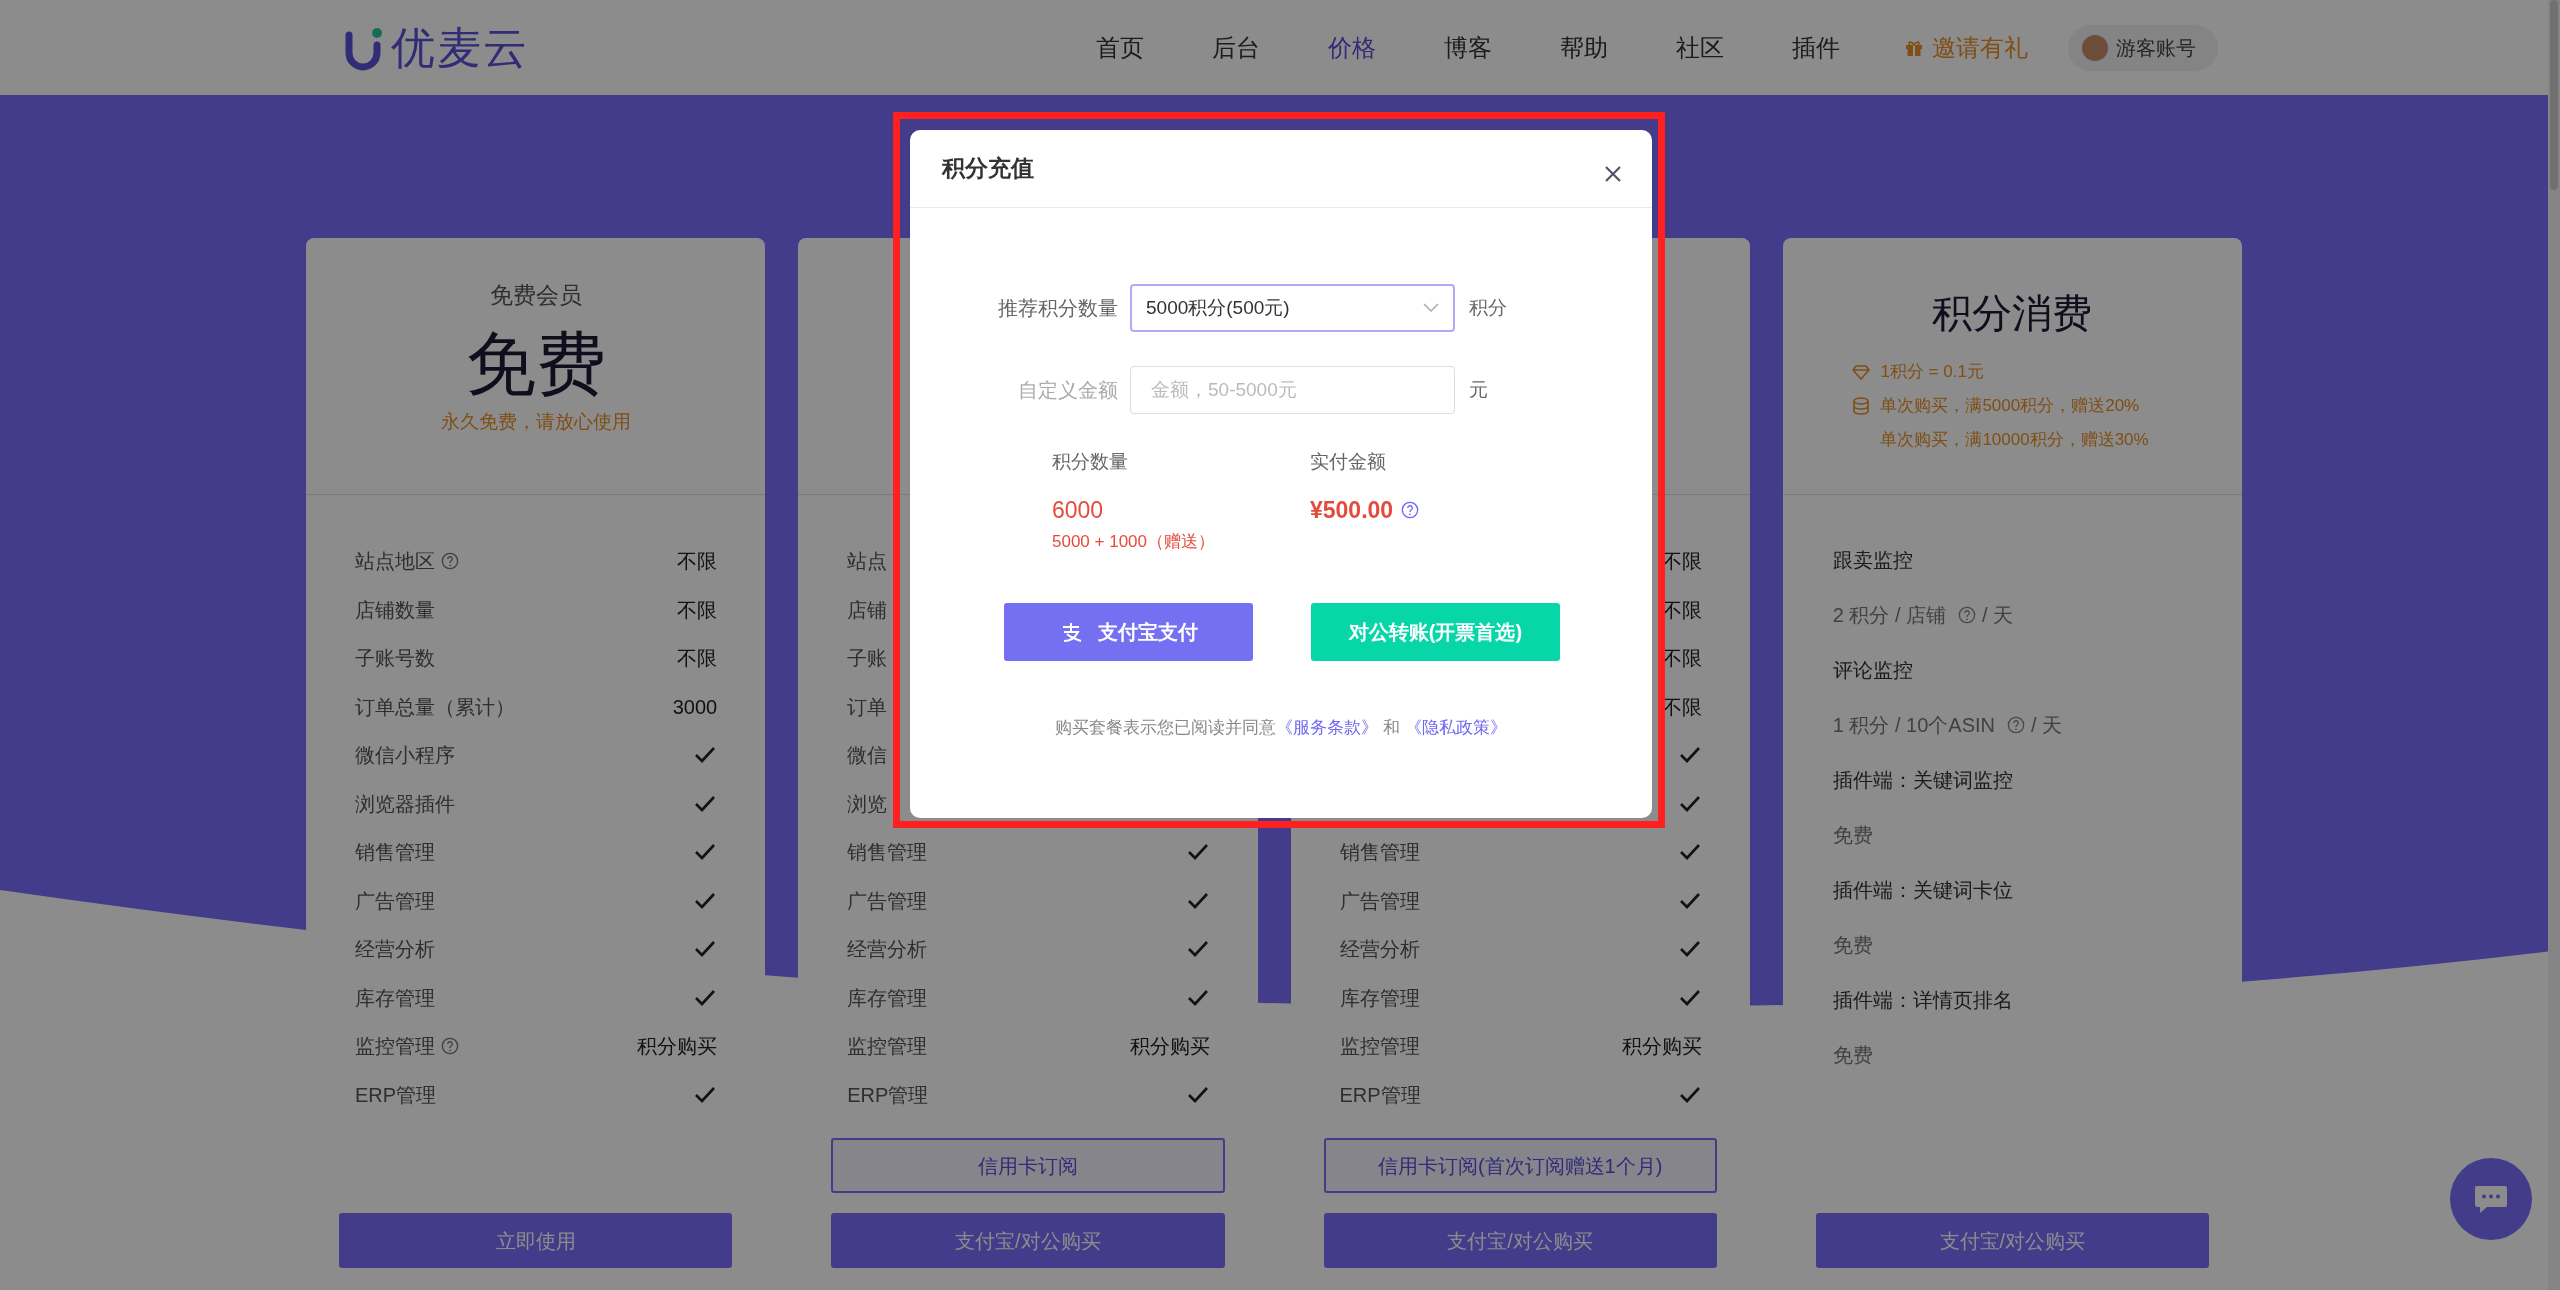  What do you see at coordinates (2142, 47) in the screenshot?
I see `account-button: 游客账号` at bounding box center [2142, 47].